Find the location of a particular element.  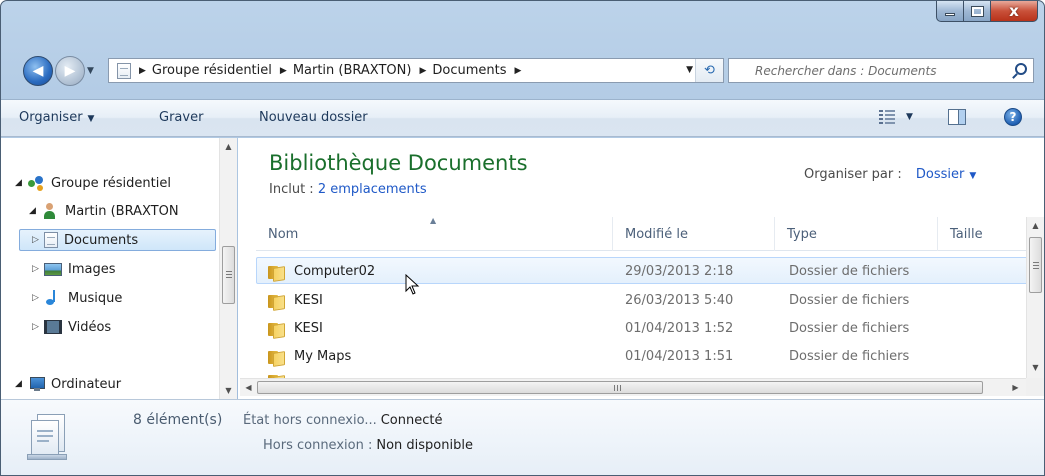

column-header-row: ▲ Nom Modifié le Type Taille is located at coordinates (641, 233).